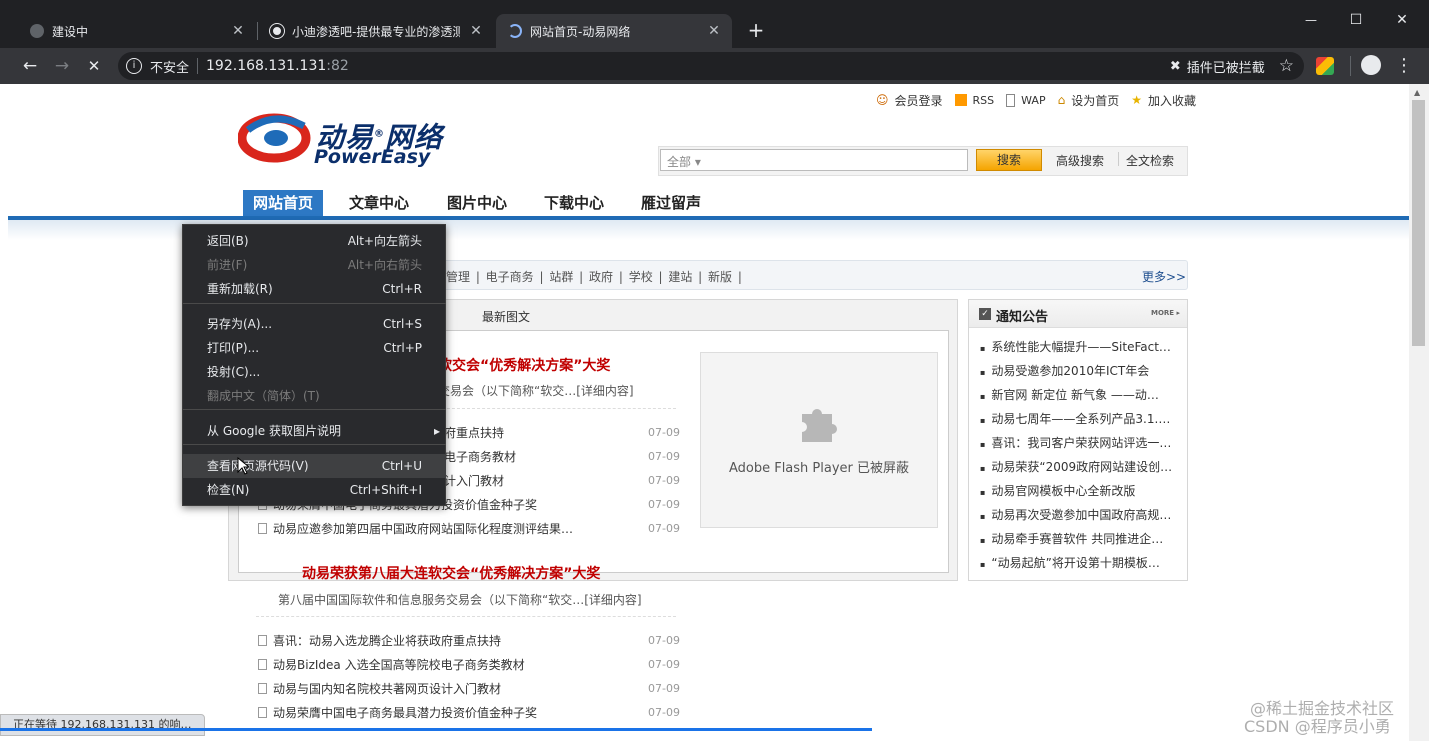  Describe the element at coordinates (919, 100) in the screenshot. I see `member-login-link: 会员登录` at that location.